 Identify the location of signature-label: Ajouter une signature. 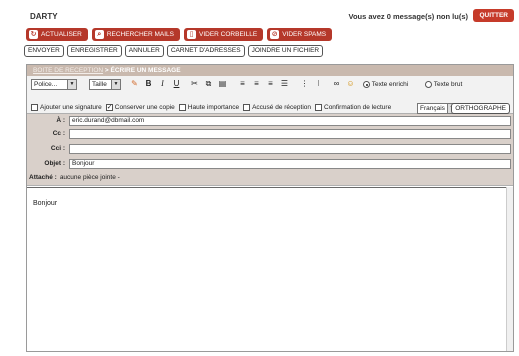
(71, 107).